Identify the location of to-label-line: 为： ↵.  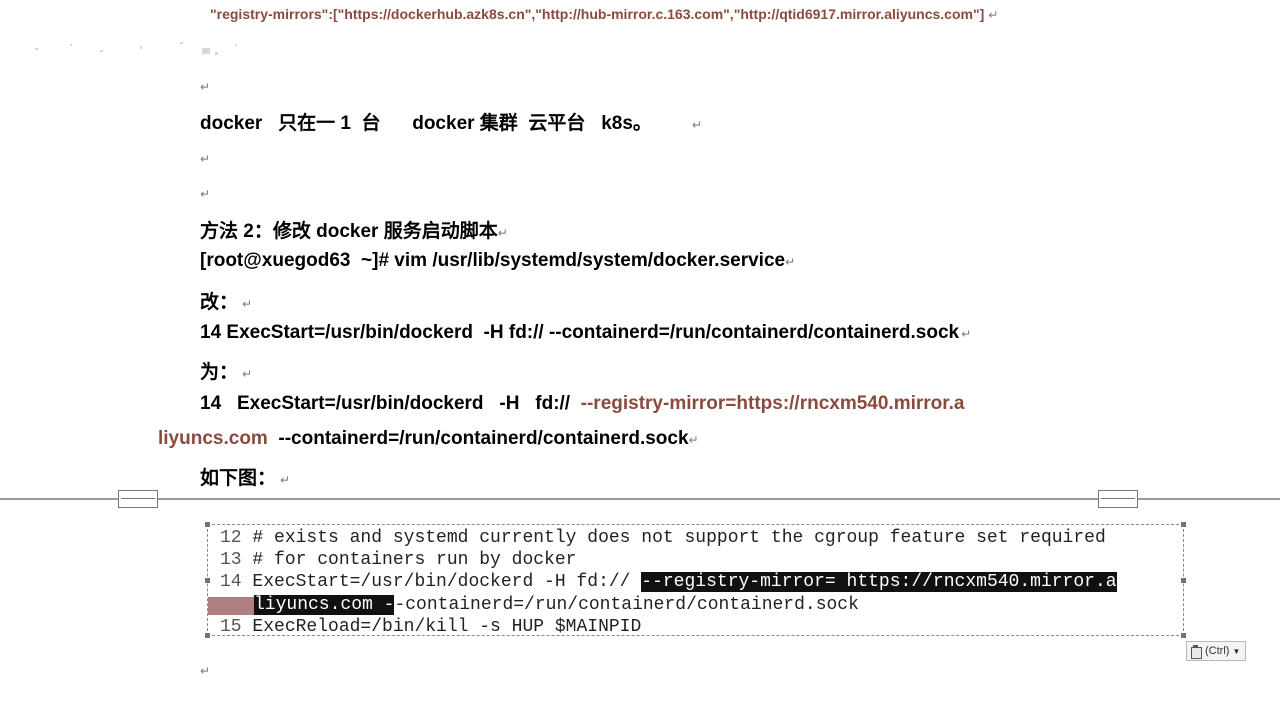
(226, 372).